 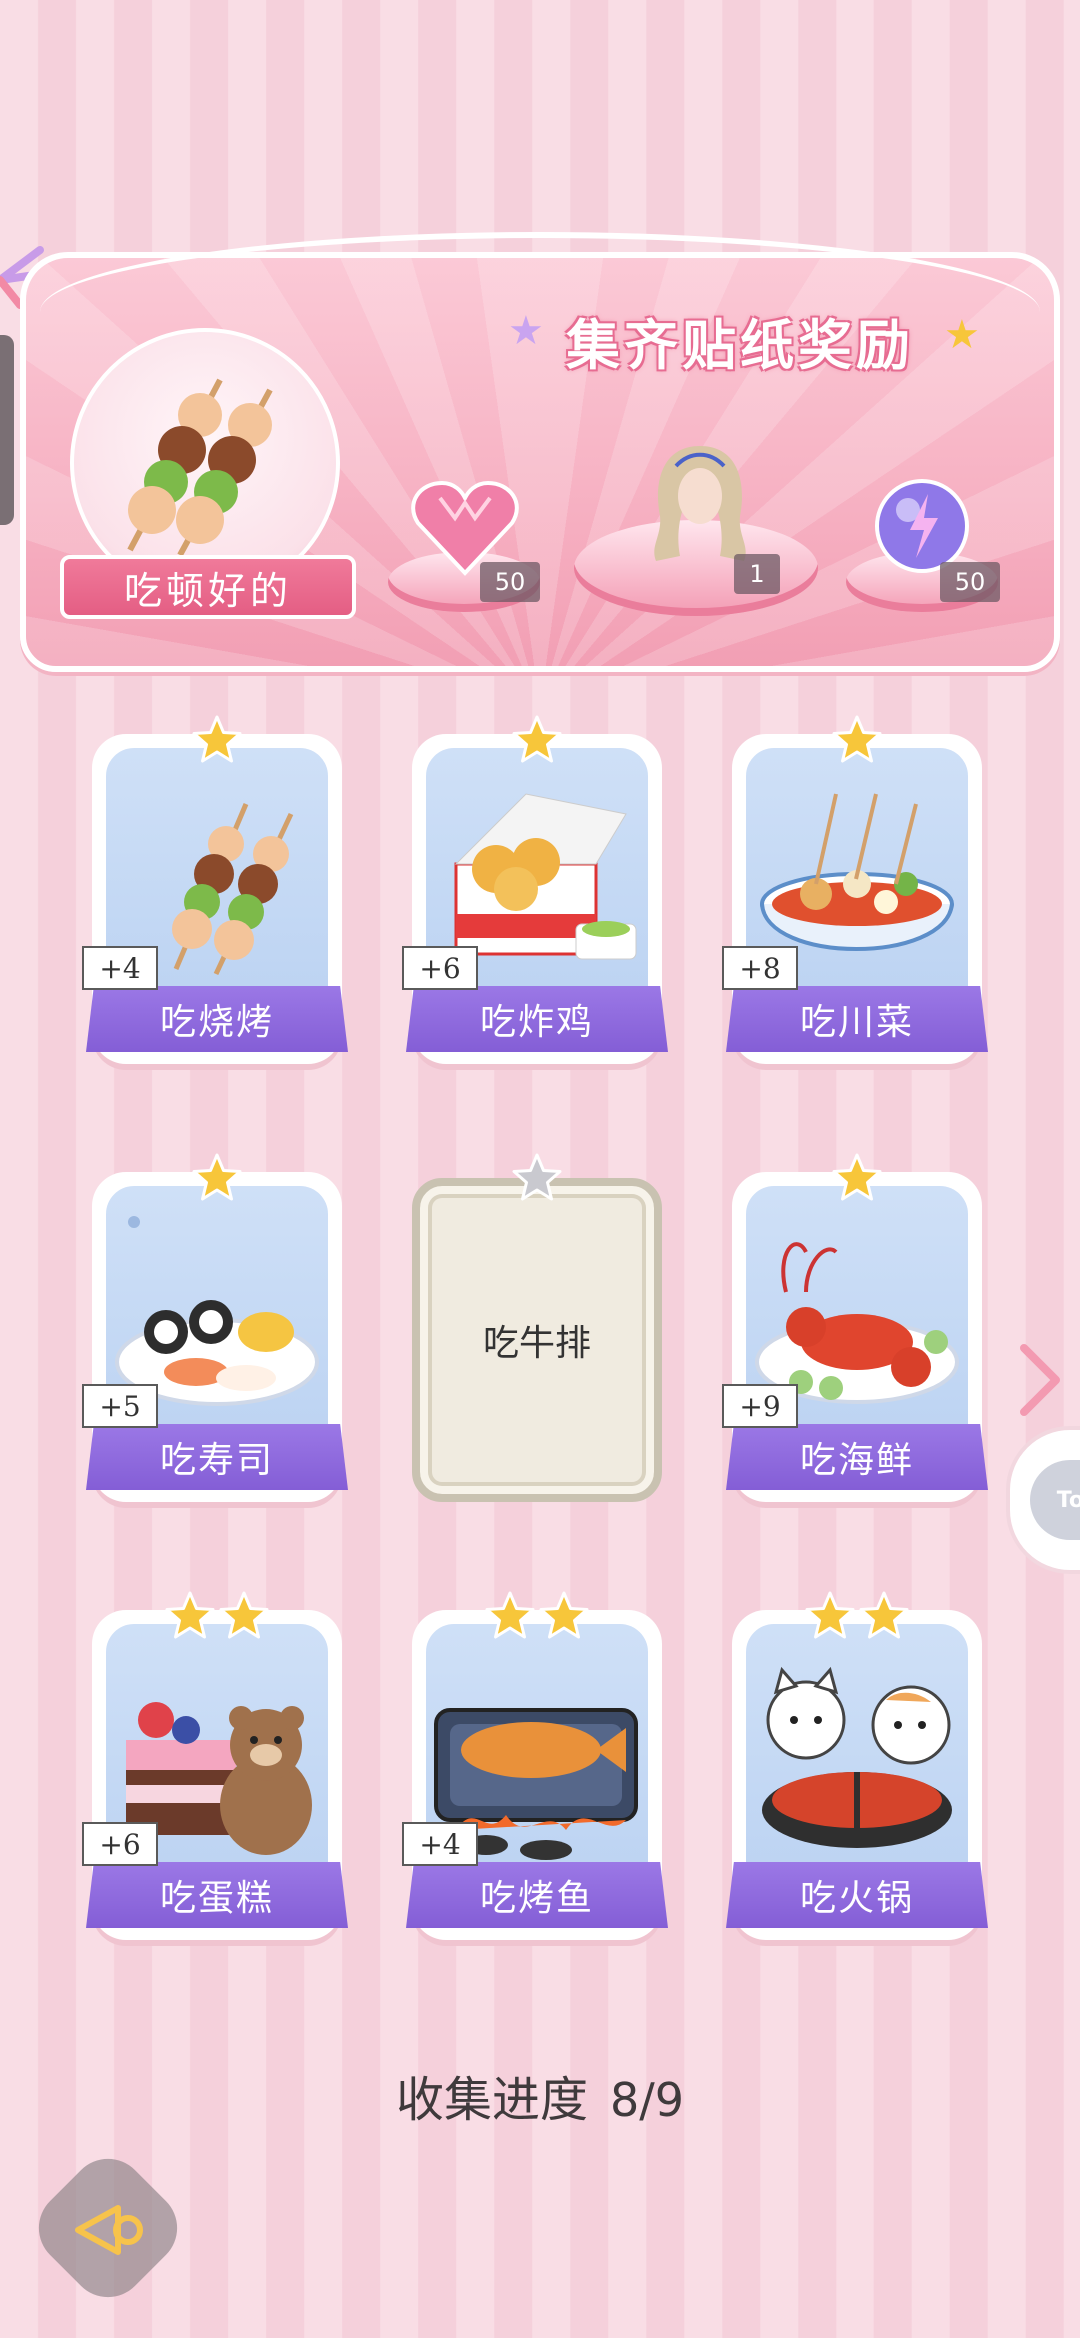 I want to click on skewers-icon, so click(x=200, y=467).